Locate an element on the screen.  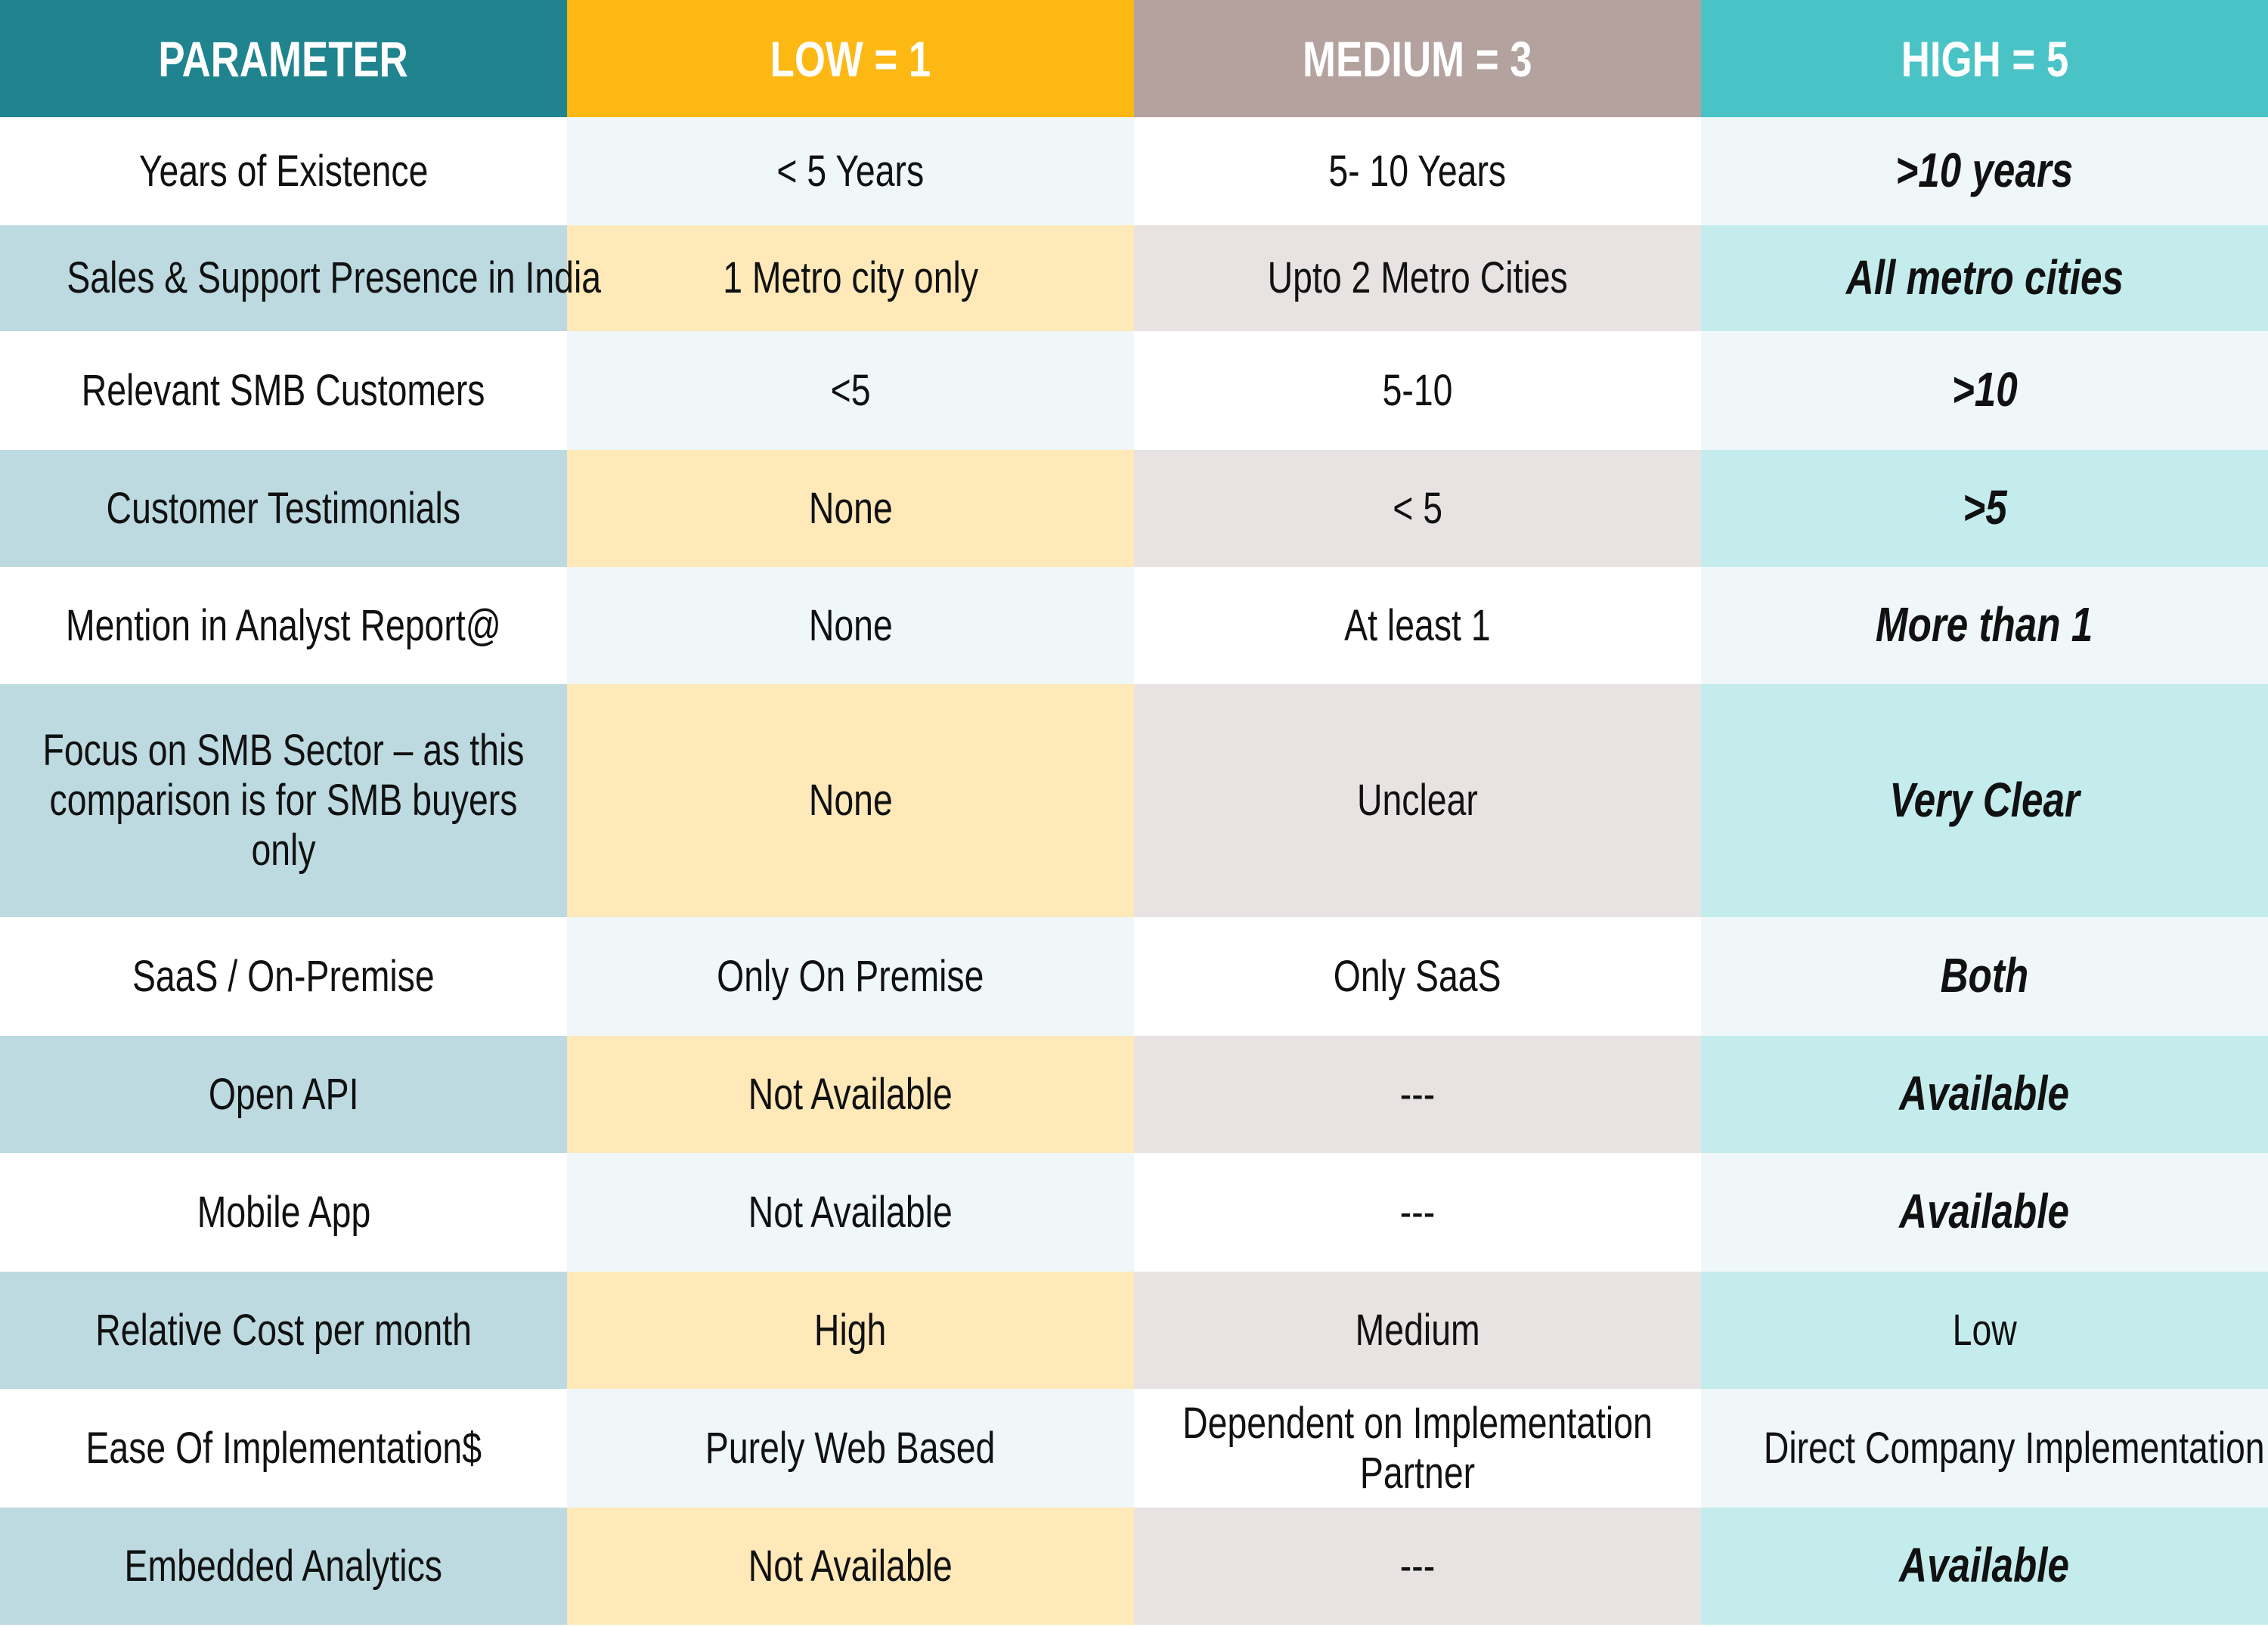
cell-high: More than 1 is located at coordinates (1984, 625).